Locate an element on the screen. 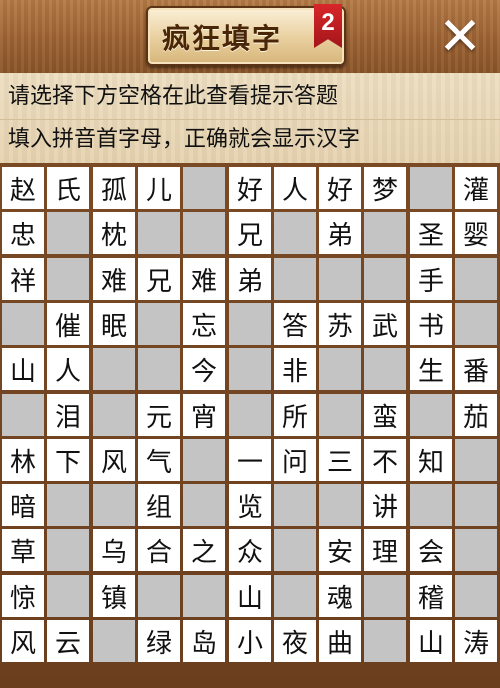 The height and width of the screenshot is (688, 500). grid-cell-filled: 小 is located at coordinates (250, 641).